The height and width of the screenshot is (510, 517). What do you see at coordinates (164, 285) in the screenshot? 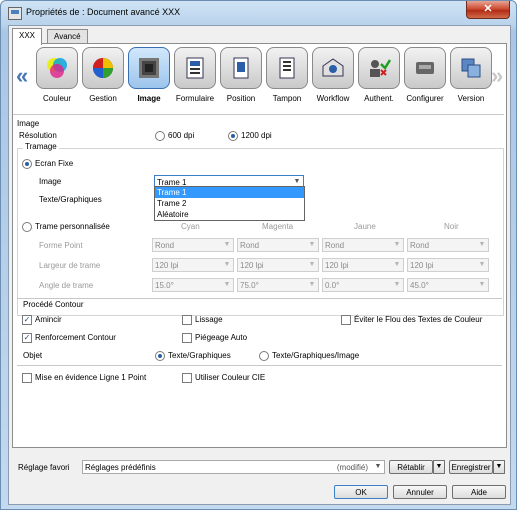
I see `combo-value: 15.0°` at bounding box center [164, 285].